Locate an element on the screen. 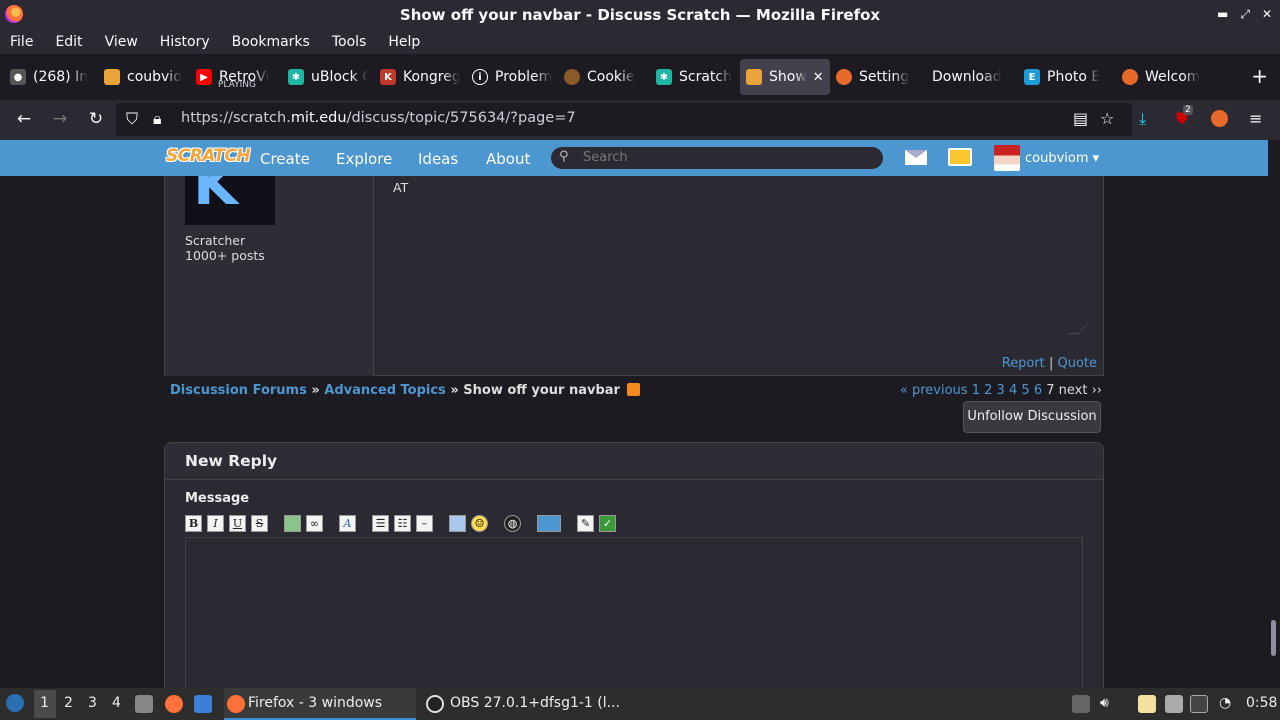 The width and height of the screenshot is (1280, 720). message-textarea is located at coordinates (634, 612).